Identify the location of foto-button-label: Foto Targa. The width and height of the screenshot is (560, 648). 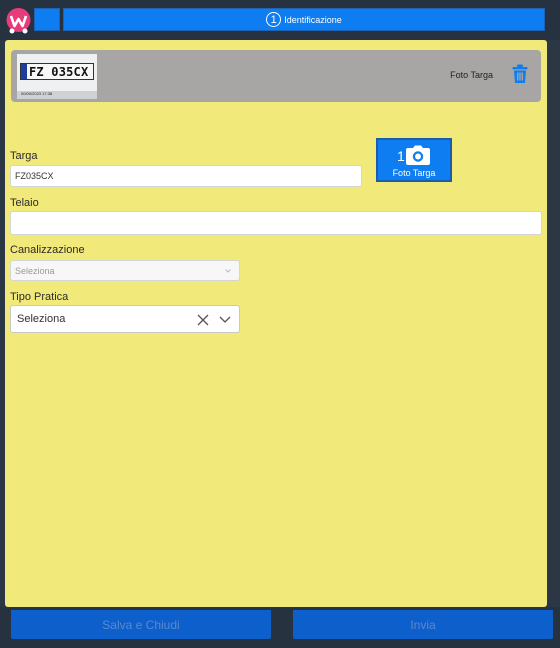
(414, 173).